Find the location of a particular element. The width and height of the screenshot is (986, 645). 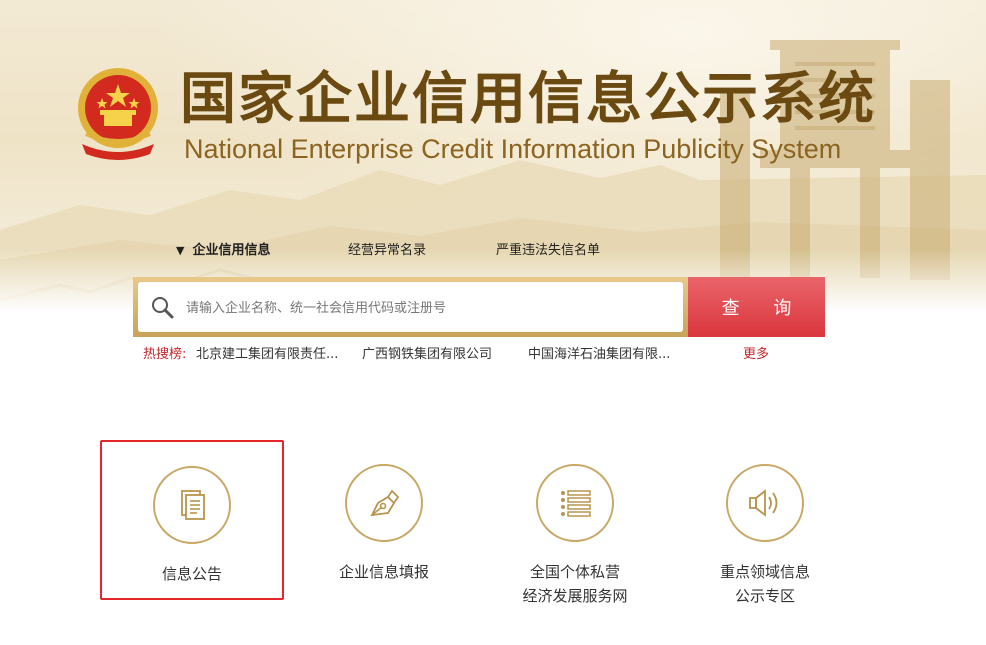

tab-serious-violations: 严重违法失信名单 is located at coordinates (548, 251).